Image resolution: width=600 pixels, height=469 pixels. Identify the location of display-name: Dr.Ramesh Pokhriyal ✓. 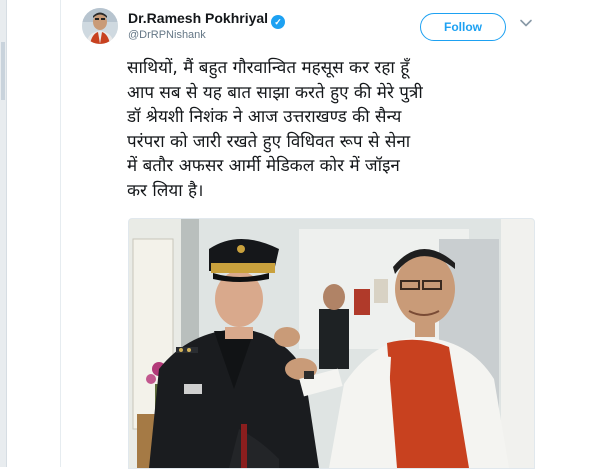
(207, 19).